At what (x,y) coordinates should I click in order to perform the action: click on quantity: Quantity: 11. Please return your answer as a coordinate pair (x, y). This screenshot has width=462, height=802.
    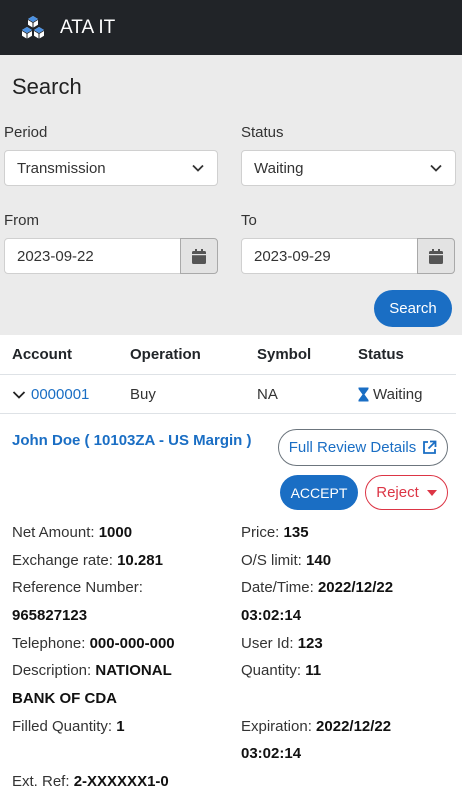
    Looking at the image, I should click on (281, 671).